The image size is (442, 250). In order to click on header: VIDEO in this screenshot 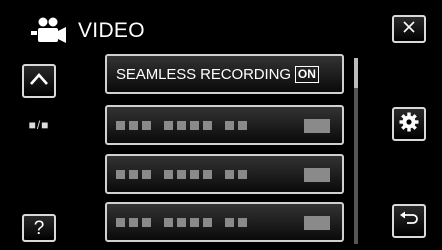, I will do `click(87, 31)`.